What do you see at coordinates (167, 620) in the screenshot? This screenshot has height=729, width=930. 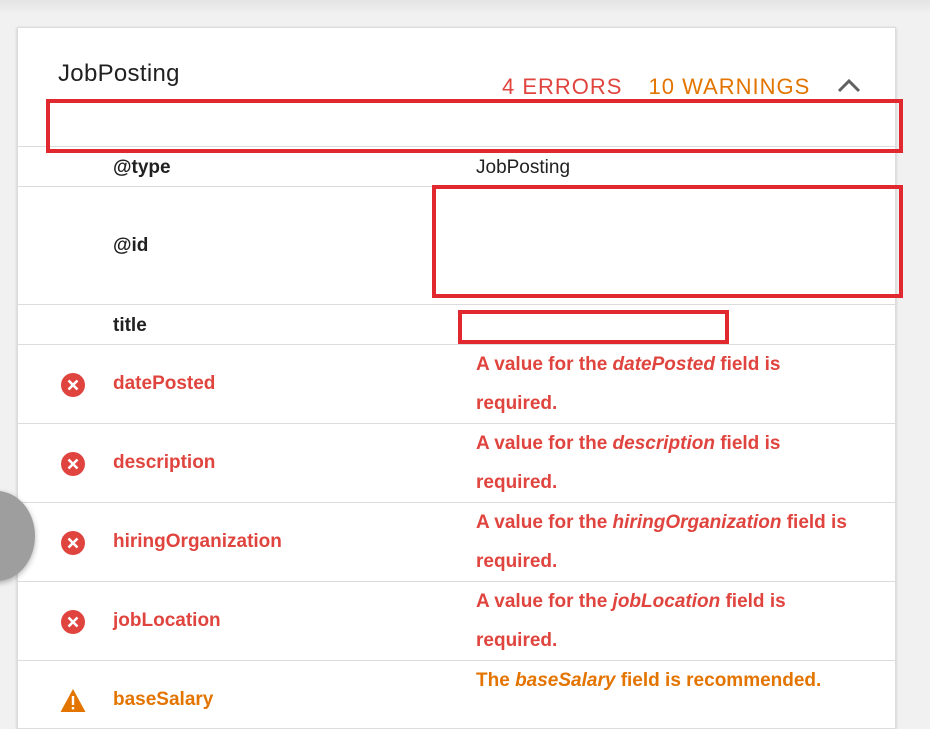 I see `issue-key: jobLocation` at bounding box center [167, 620].